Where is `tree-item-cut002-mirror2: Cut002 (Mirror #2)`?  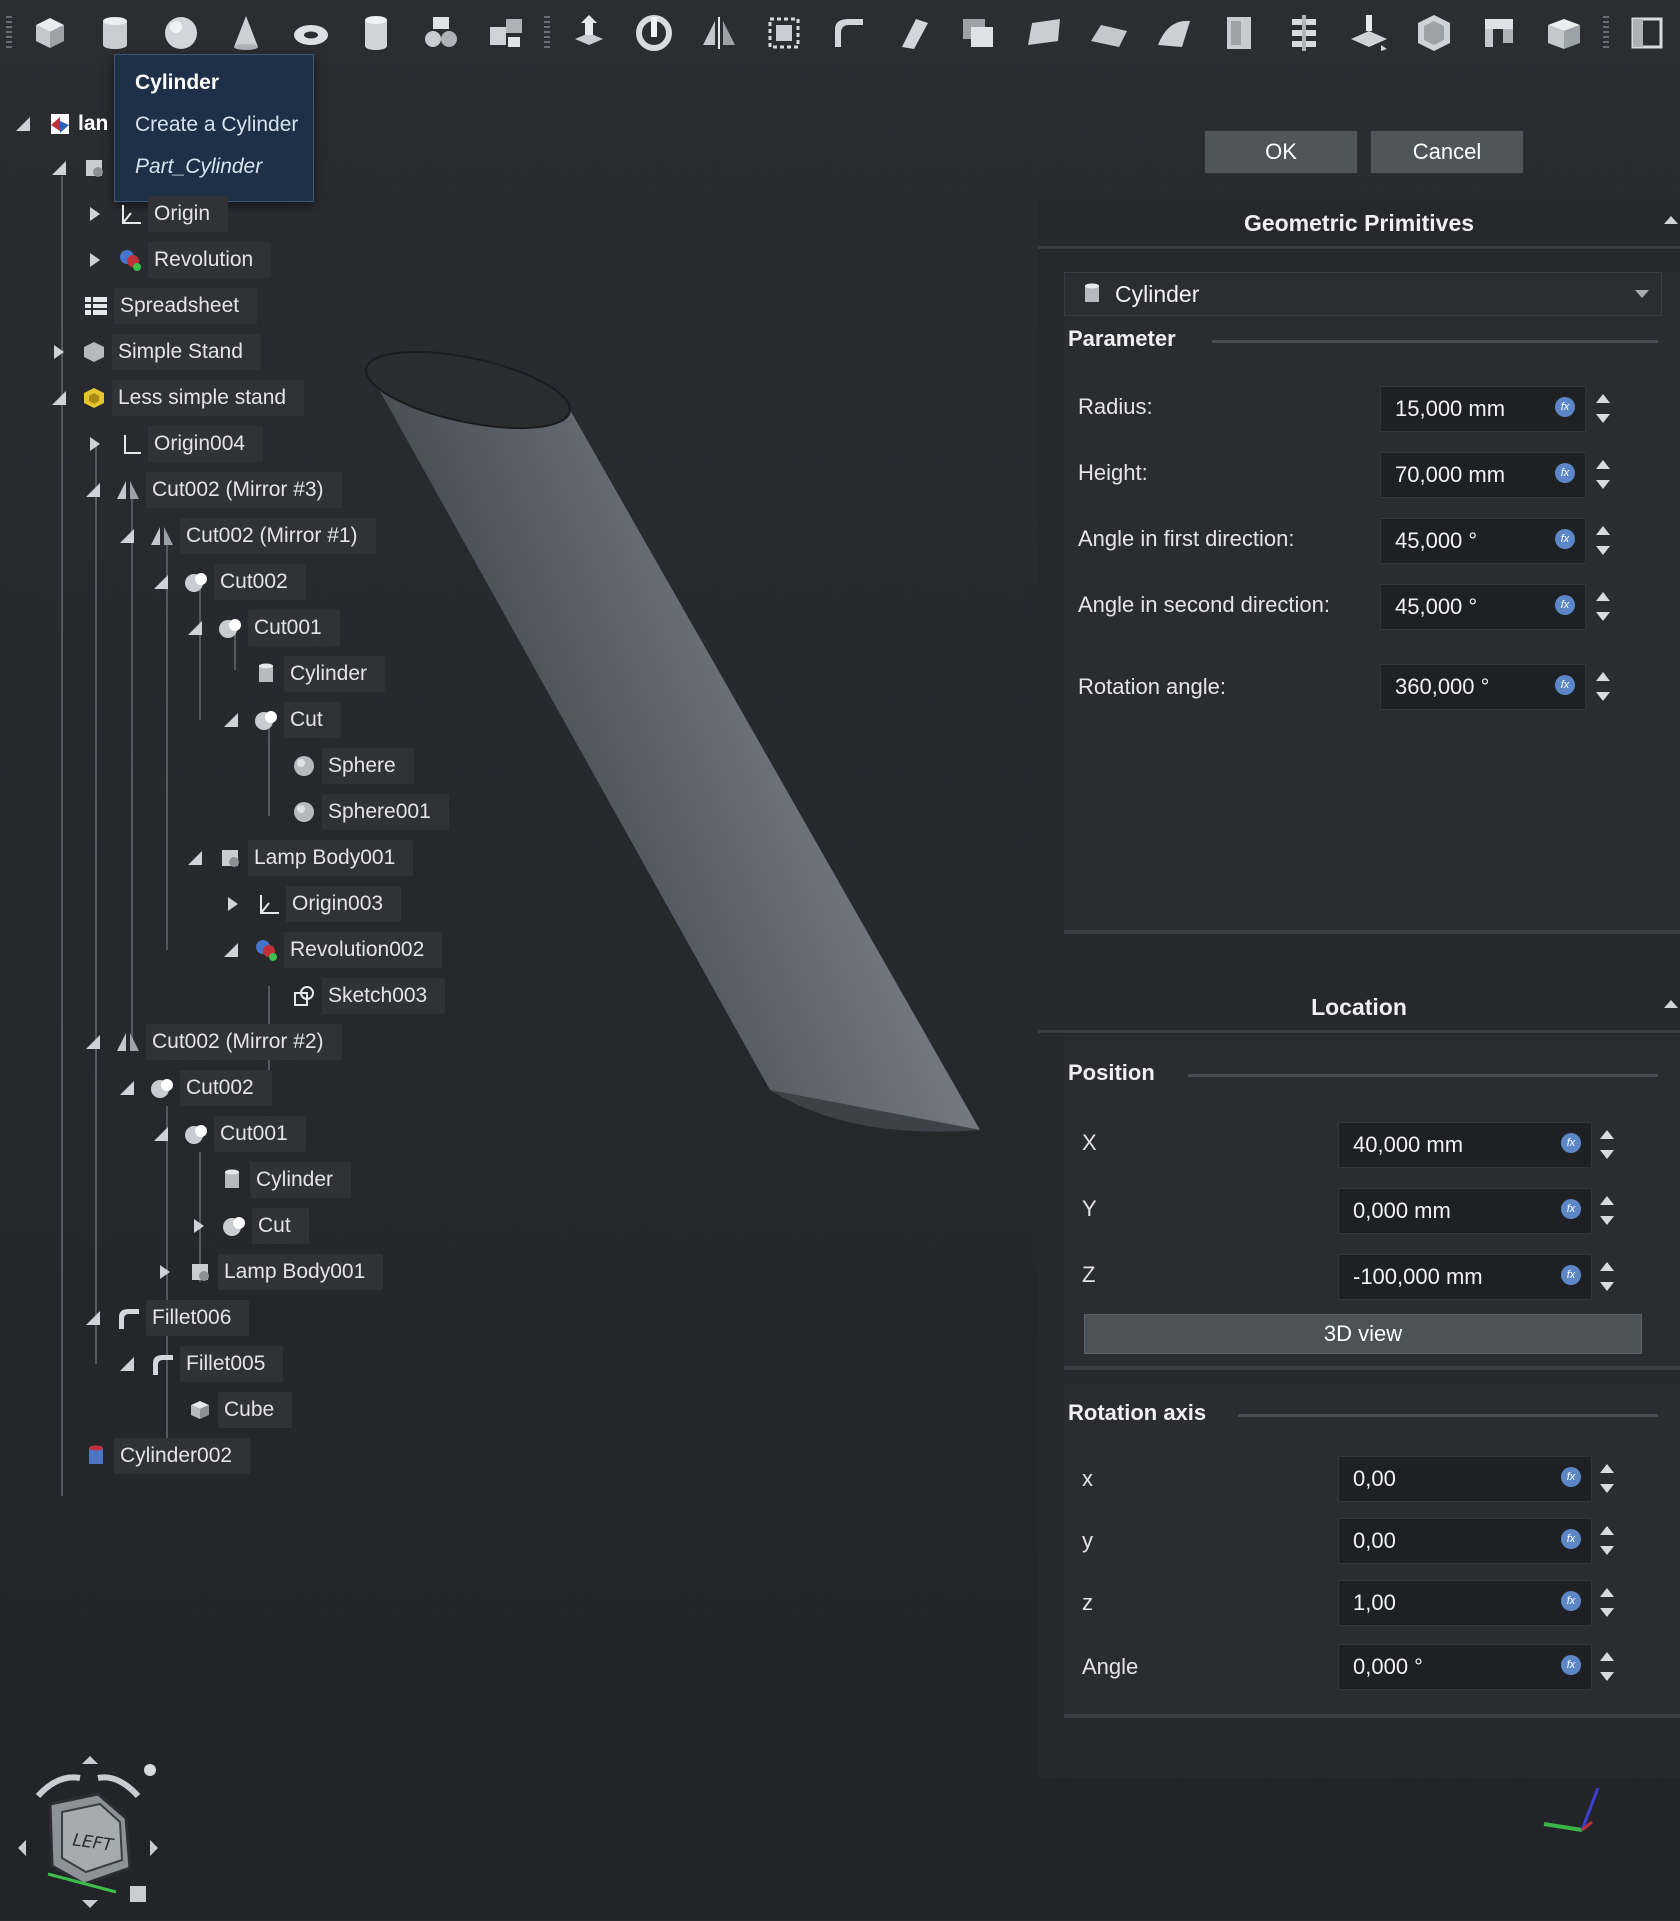 tree-item-cut002-mirror2: Cut002 (Mirror #2) is located at coordinates (213, 1042).